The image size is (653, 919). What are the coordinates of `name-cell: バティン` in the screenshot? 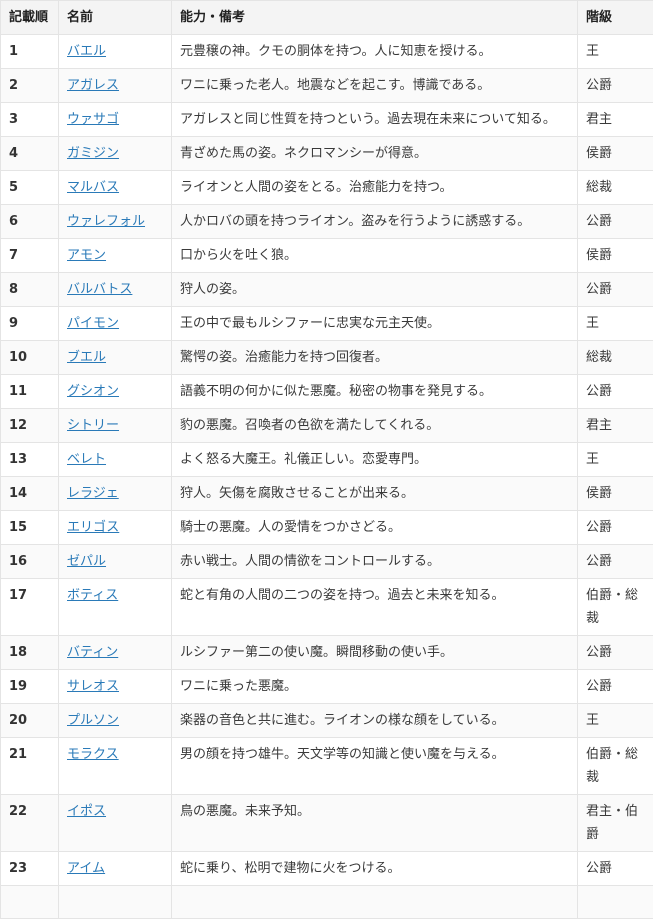 It's located at (115, 653).